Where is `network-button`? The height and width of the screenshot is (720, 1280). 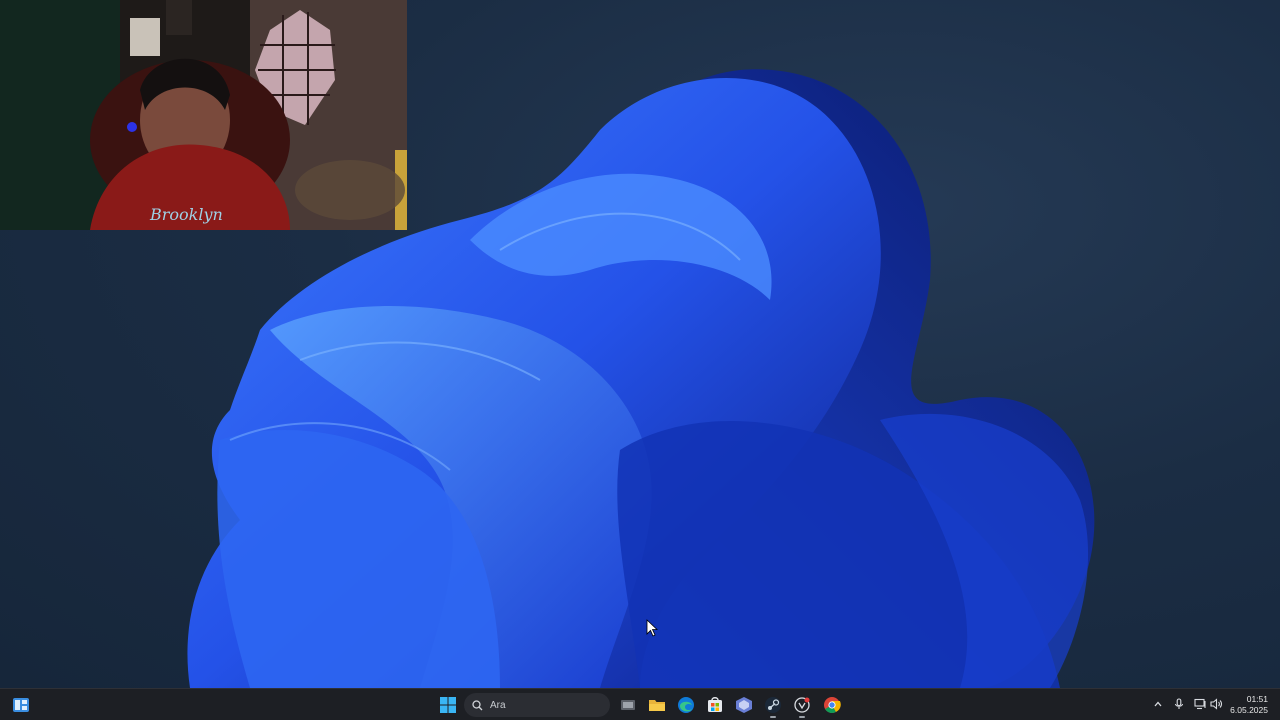 network-button is located at coordinates (1200, 704).